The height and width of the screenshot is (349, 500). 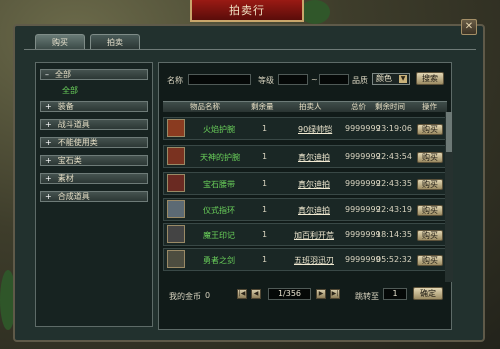 I want to click on item-name: 火焰护腕, so click(x=219, y=129).